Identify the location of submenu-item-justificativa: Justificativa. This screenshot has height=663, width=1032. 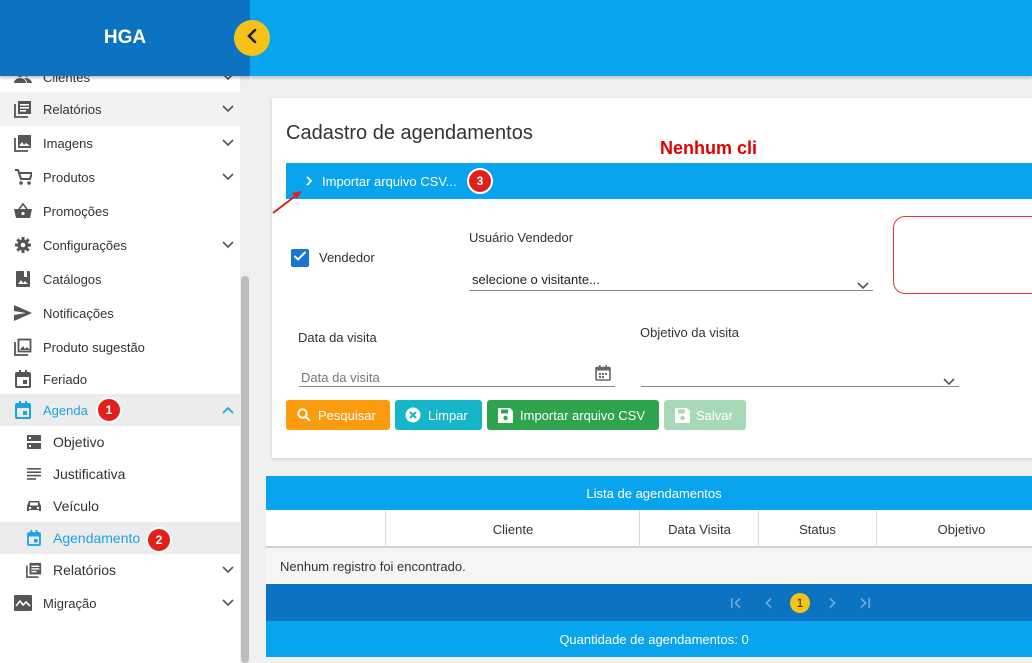
(120, 474).